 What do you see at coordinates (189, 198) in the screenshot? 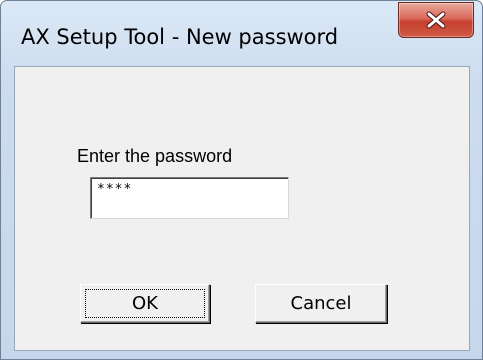
I see `password-input: ****` at bounding box center [189, 198].